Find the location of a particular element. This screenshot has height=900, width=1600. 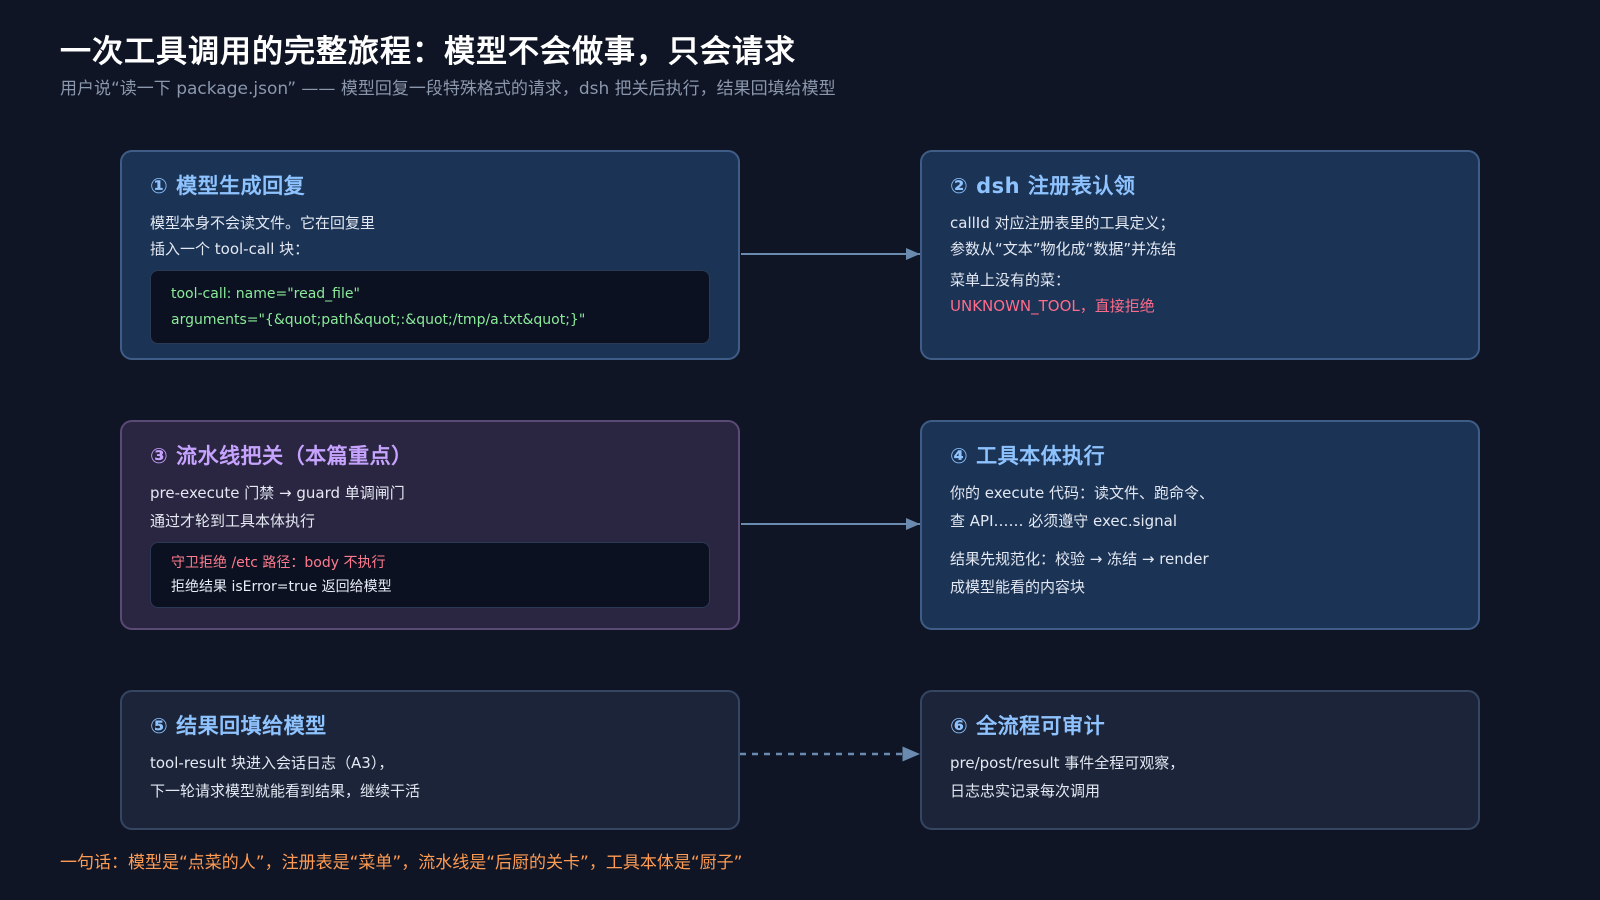

step-text: pre-execute 门禁 → guard 单调闸门 is located at coordinates (277, 493).